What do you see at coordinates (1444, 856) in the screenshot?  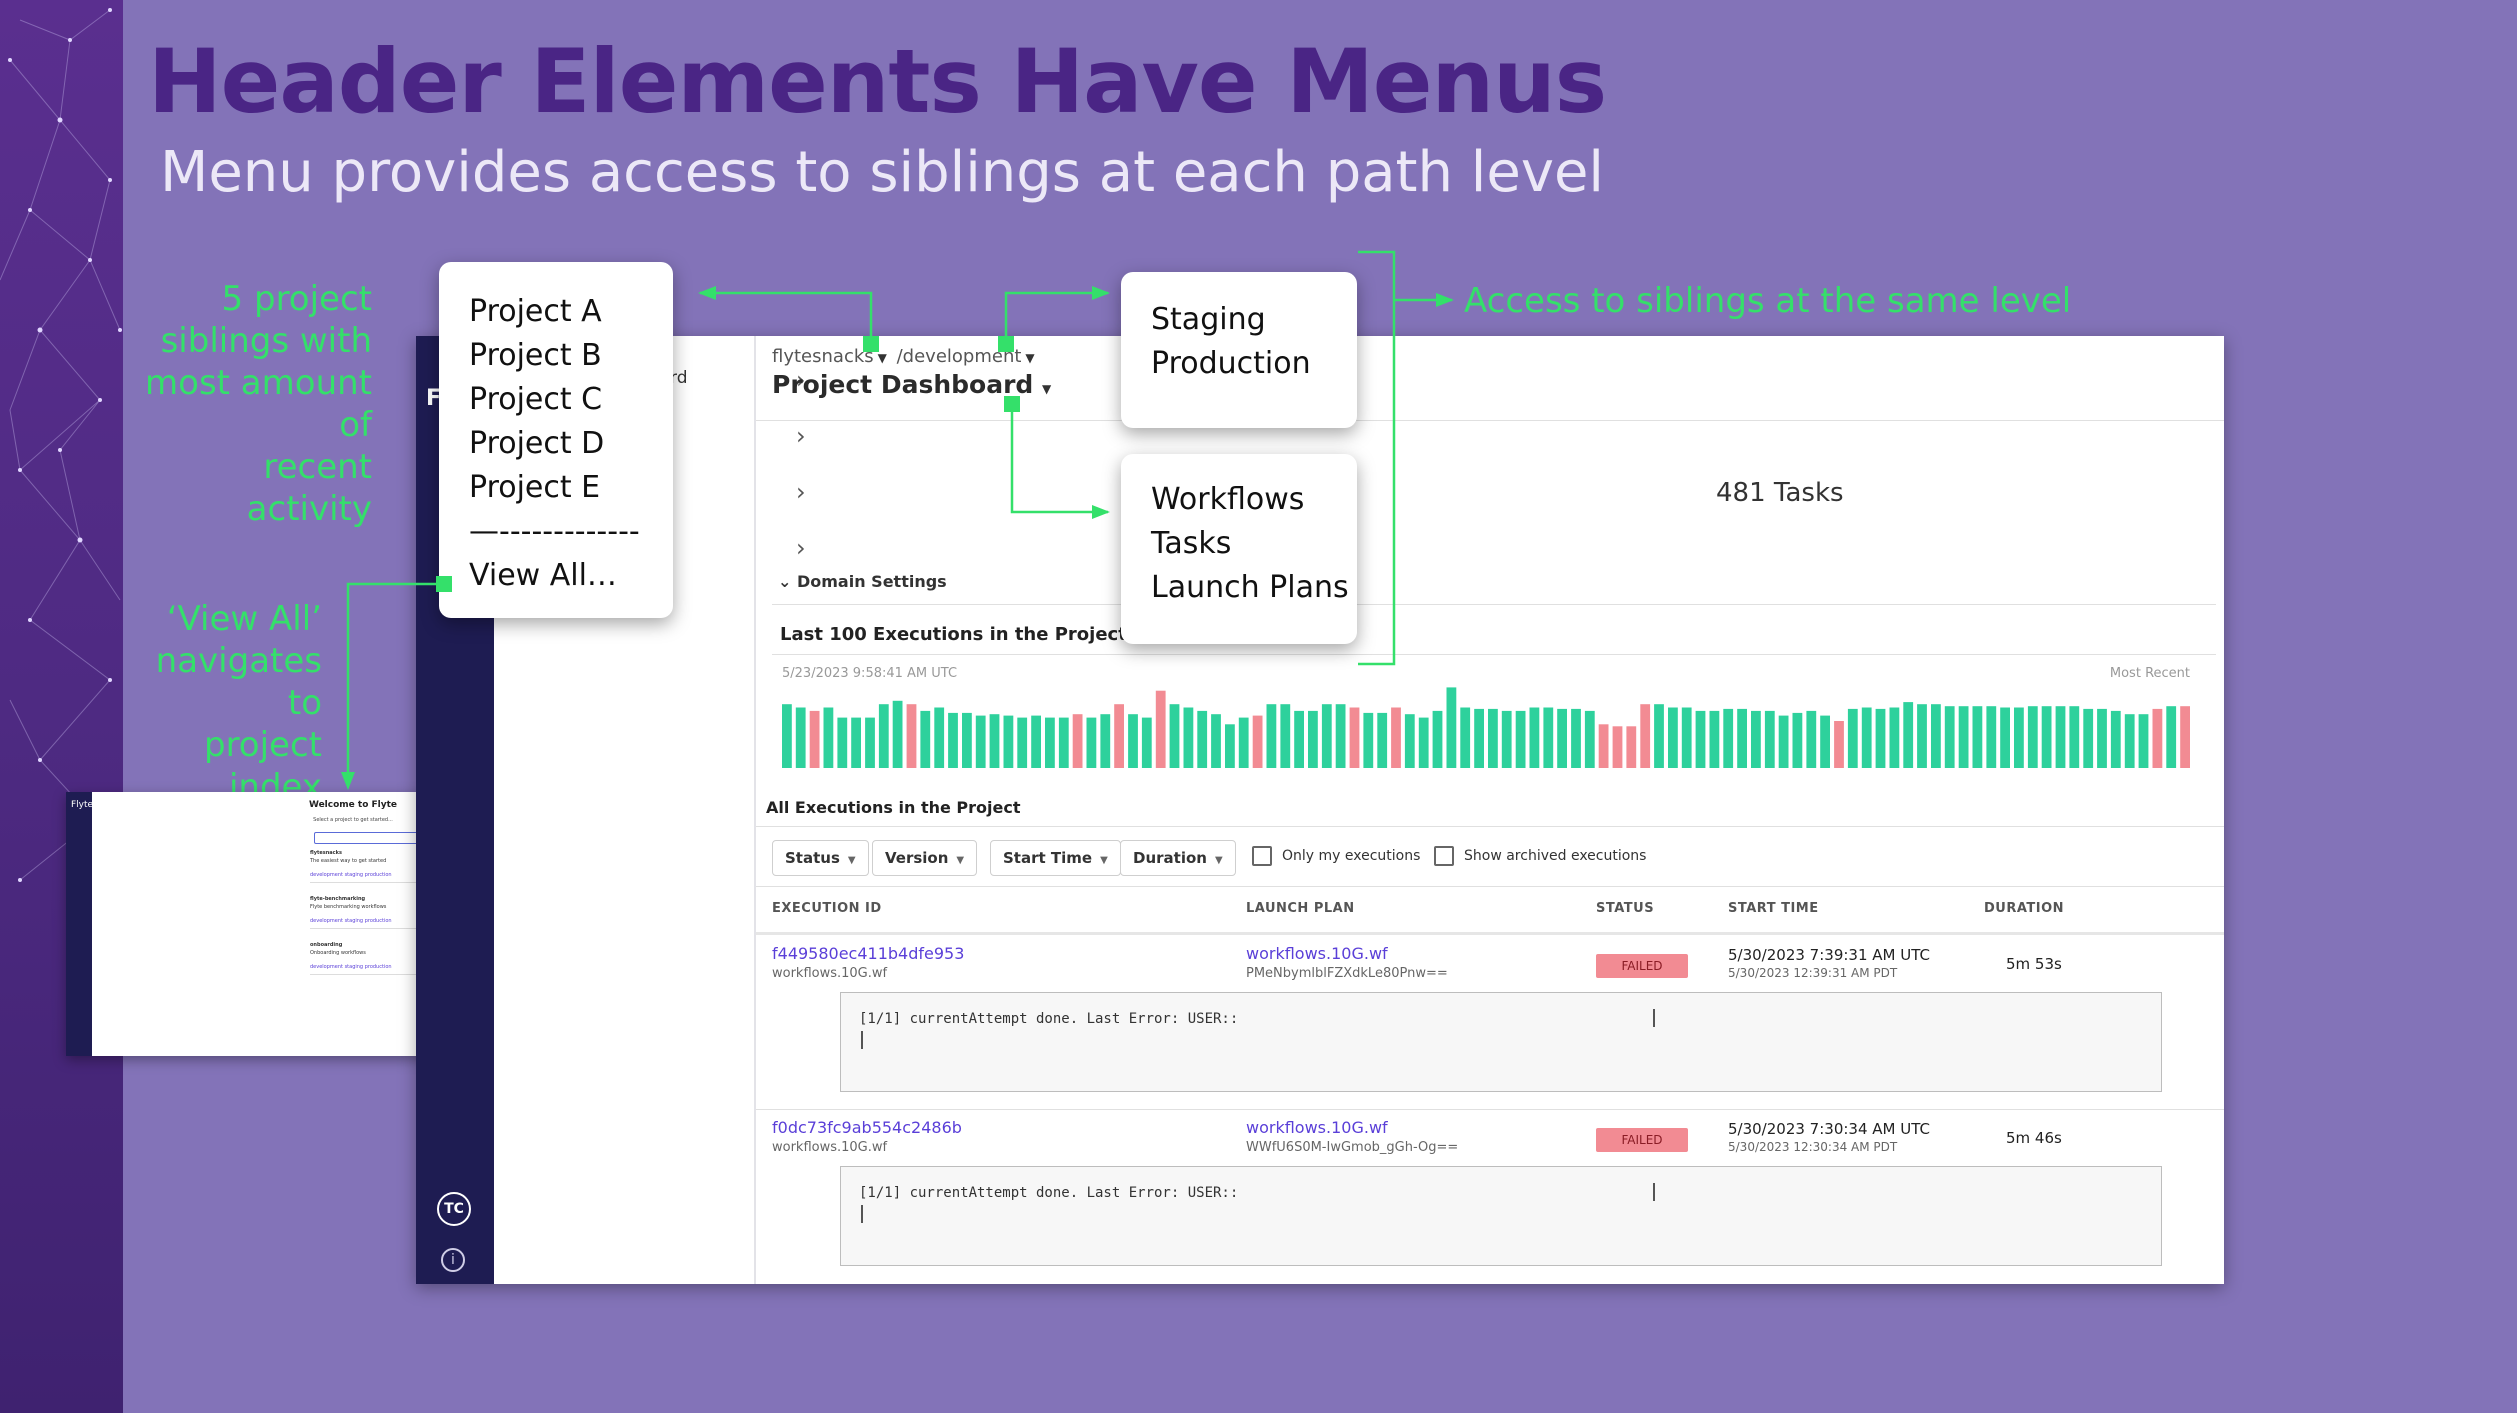 I see `show-archived-checkbox` at bounding box center [1444, 856].